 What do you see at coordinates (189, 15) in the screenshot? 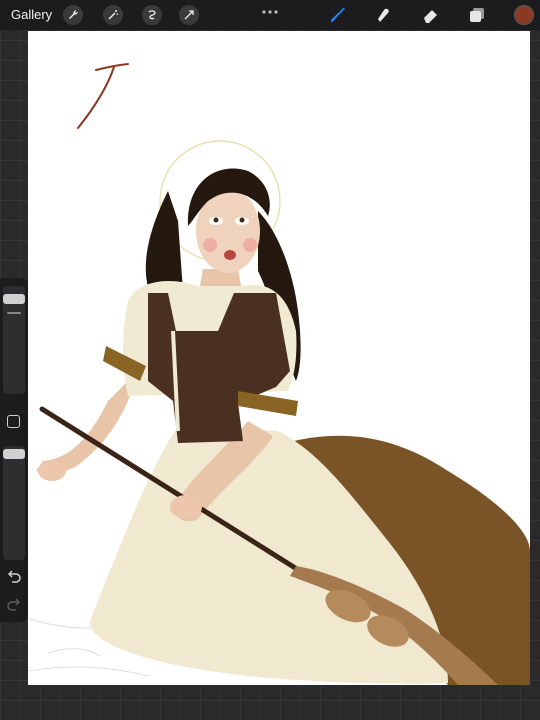
I see `transform-icon` at bounding box center [189, 15].